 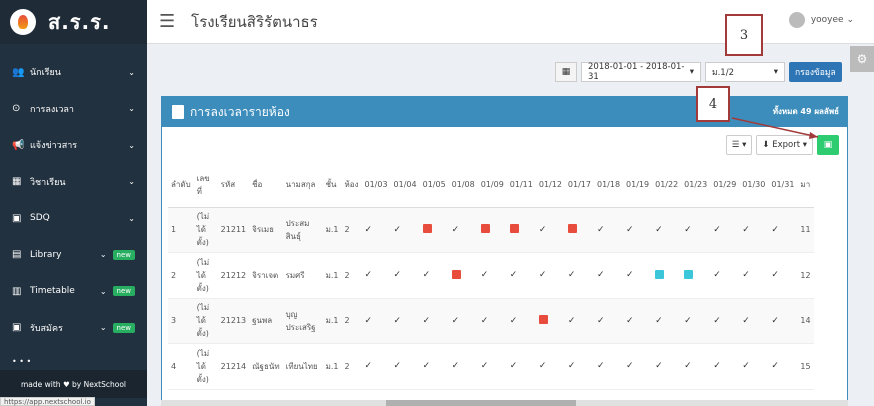 What do you see at coordinates (47, 401) in the screenshot?
I see `status-url: https://app.nextschool.io` at bounding box center [47, 401].